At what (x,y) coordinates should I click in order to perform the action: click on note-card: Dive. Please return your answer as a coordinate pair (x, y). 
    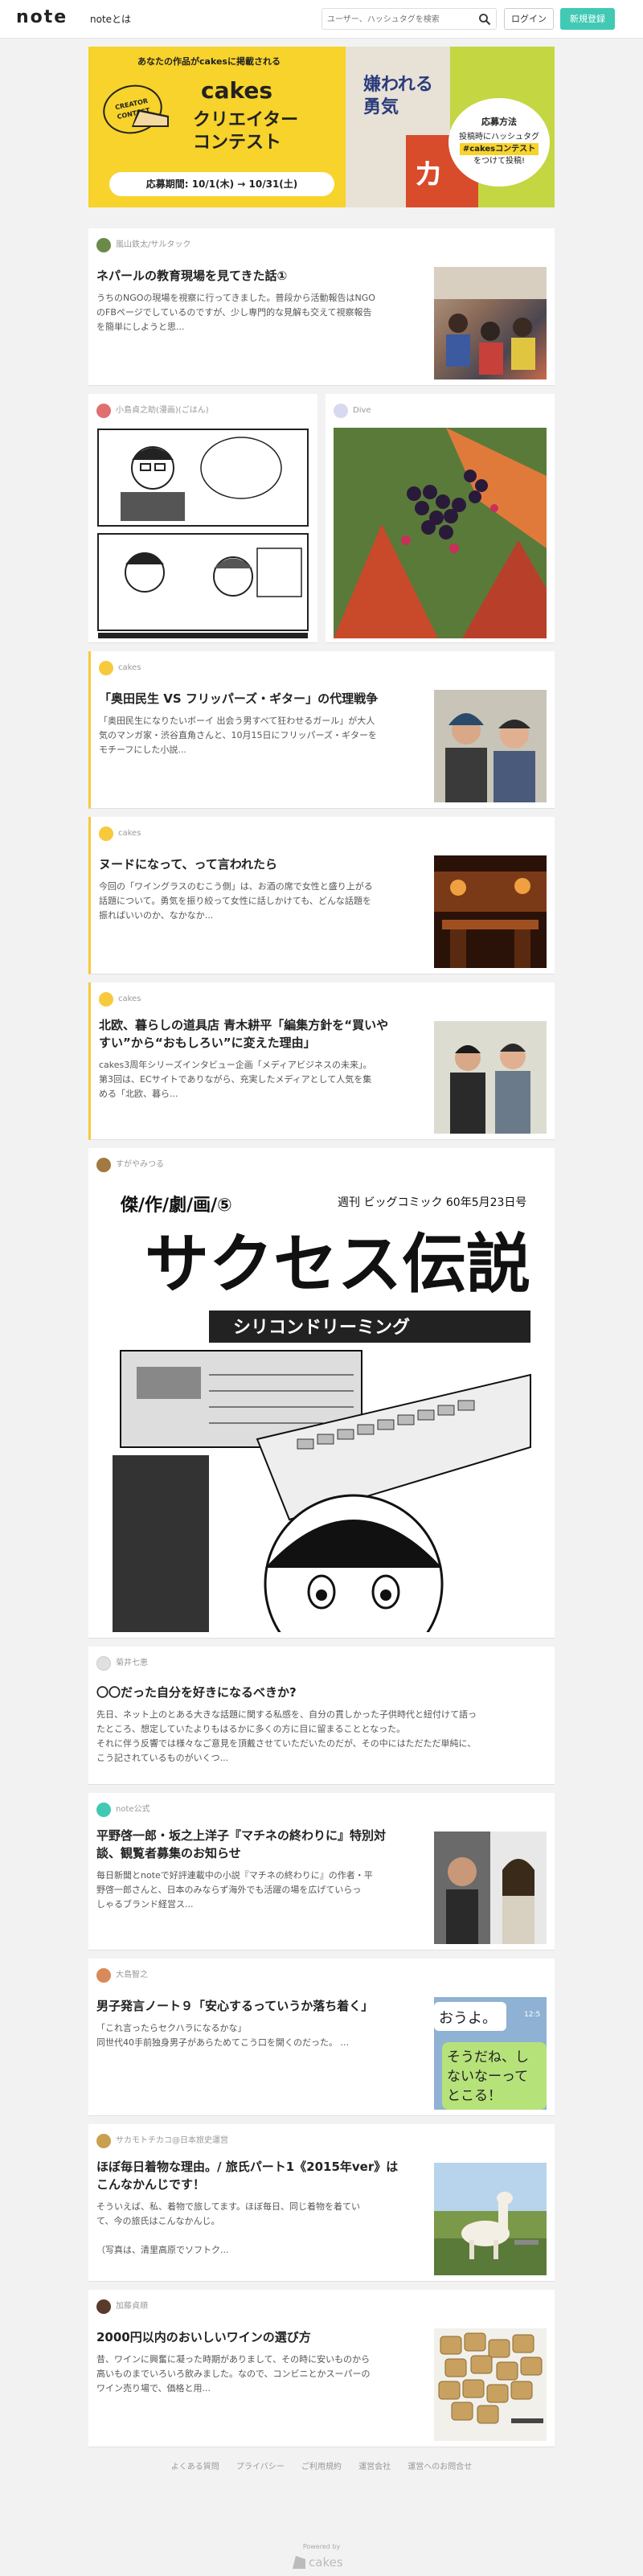
    Looking at the image, I should click on (440, 518).